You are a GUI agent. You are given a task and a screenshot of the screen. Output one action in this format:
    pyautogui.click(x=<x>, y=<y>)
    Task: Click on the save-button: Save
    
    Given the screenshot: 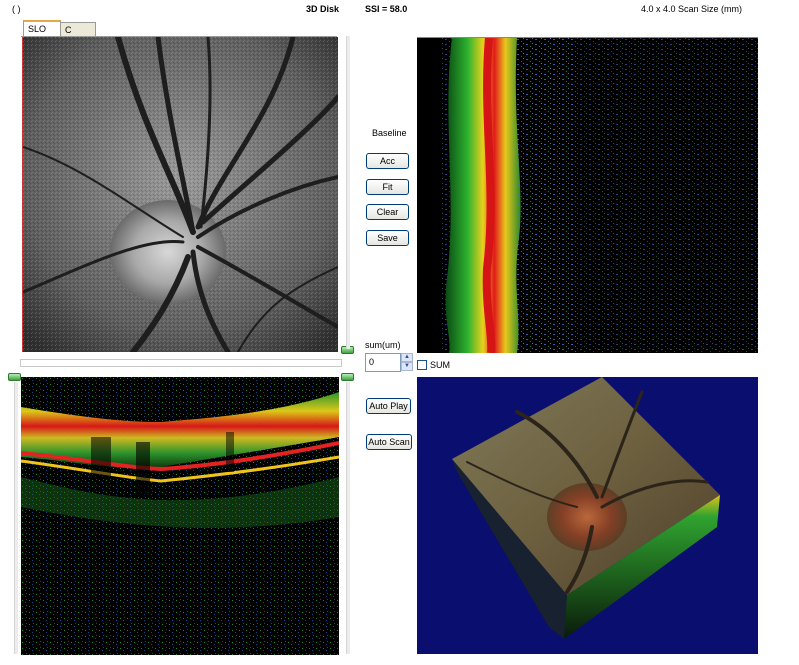 What is the action you would take?
    pyautogui.click(x=387, y=238)
    